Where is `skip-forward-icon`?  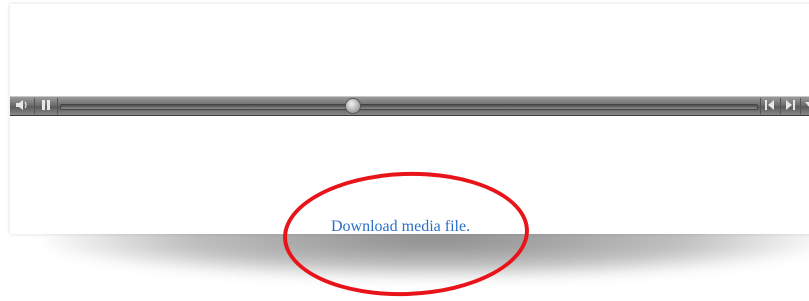 skip-forward-icon is located at coordinates (789, 106).